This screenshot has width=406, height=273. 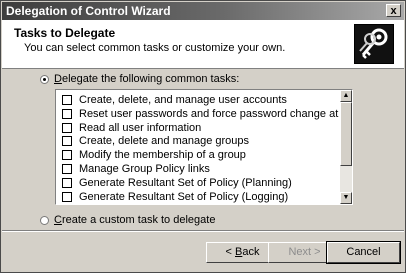 I want to click on title-bar: Delegation of Control Wizard x, so click(x=203, y=11).